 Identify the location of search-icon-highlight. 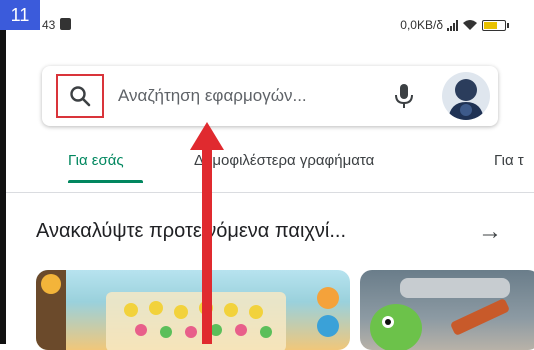
(80, 96).